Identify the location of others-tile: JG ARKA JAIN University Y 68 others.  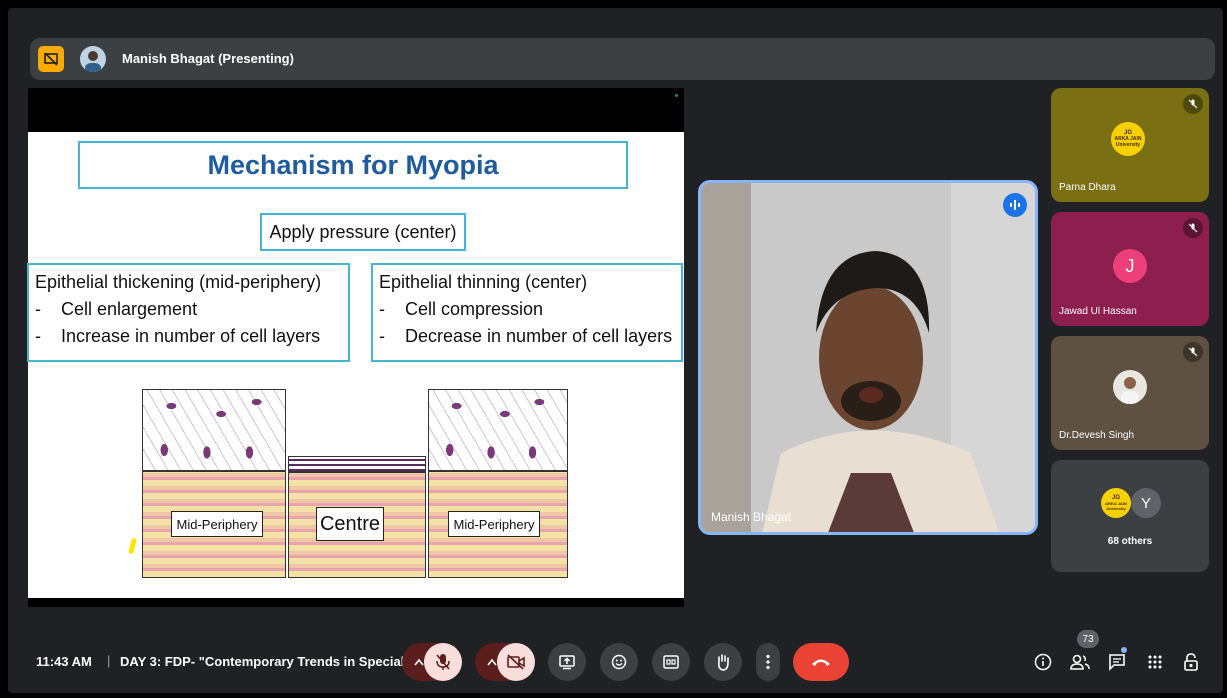
(1130, 516).